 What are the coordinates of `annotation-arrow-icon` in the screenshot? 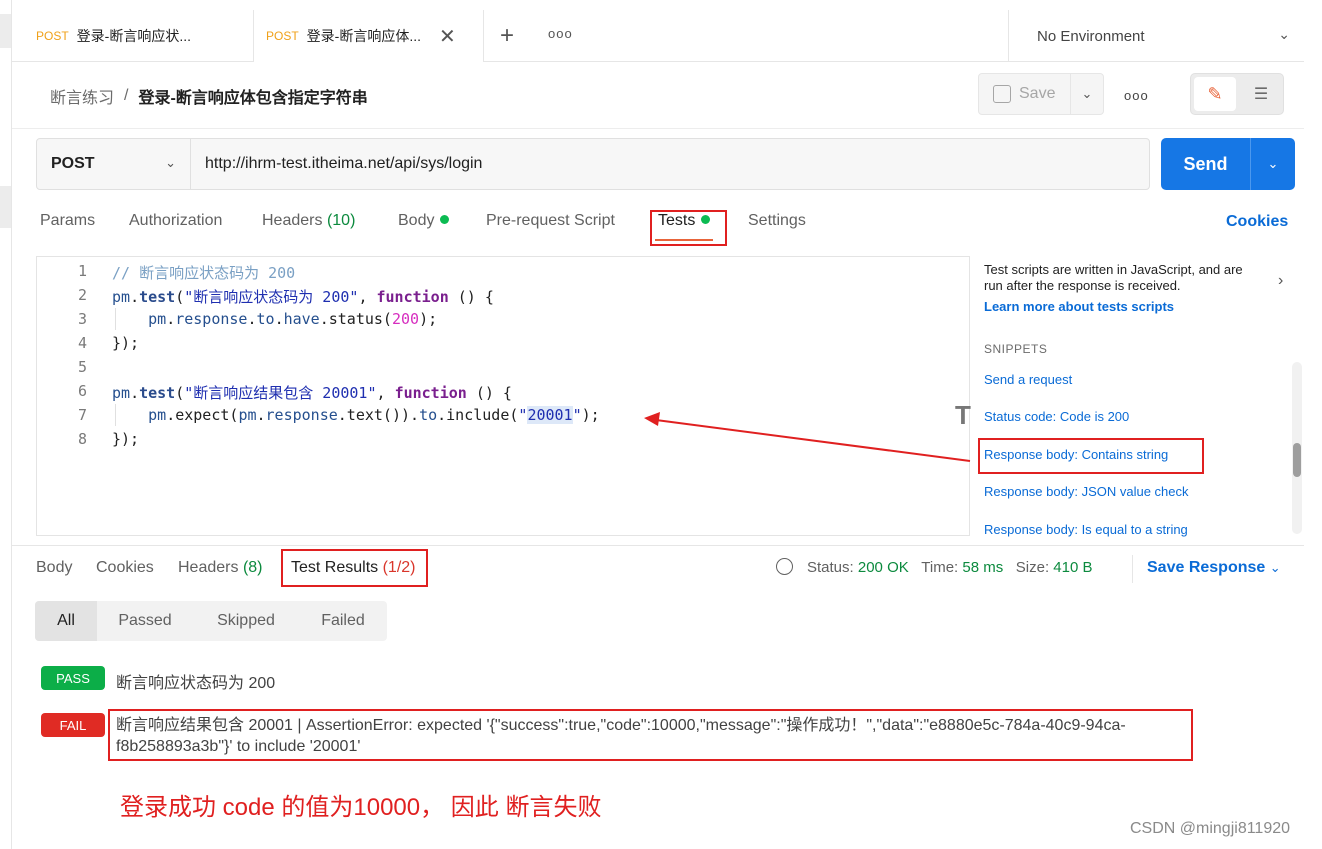 It's located at (807, 437).